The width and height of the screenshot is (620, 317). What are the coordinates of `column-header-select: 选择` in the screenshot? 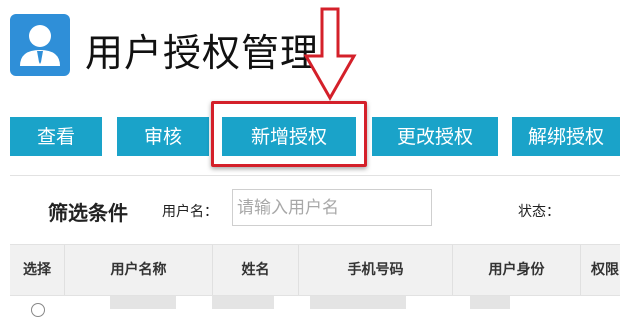 It's located at (37, 270).